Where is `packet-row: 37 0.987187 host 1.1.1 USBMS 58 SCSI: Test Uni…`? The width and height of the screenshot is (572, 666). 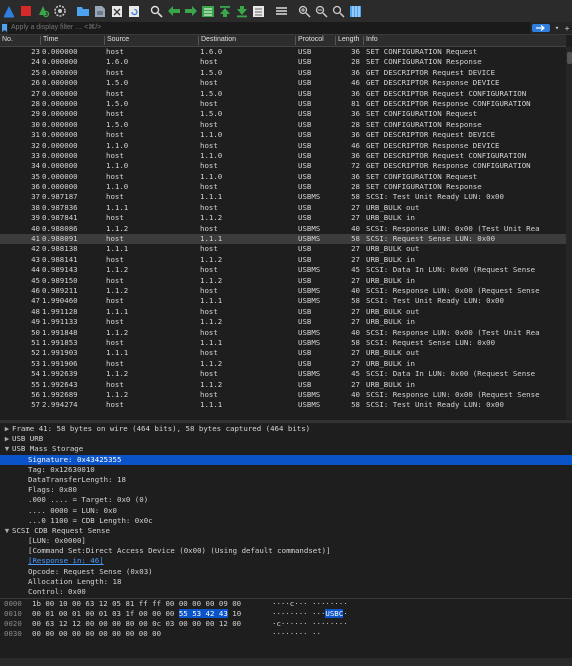
packet-row: 37 0.987187 host 1.1.1 USBMS 58 SCSI: Test Uni… is located at coordinates (283, 197).